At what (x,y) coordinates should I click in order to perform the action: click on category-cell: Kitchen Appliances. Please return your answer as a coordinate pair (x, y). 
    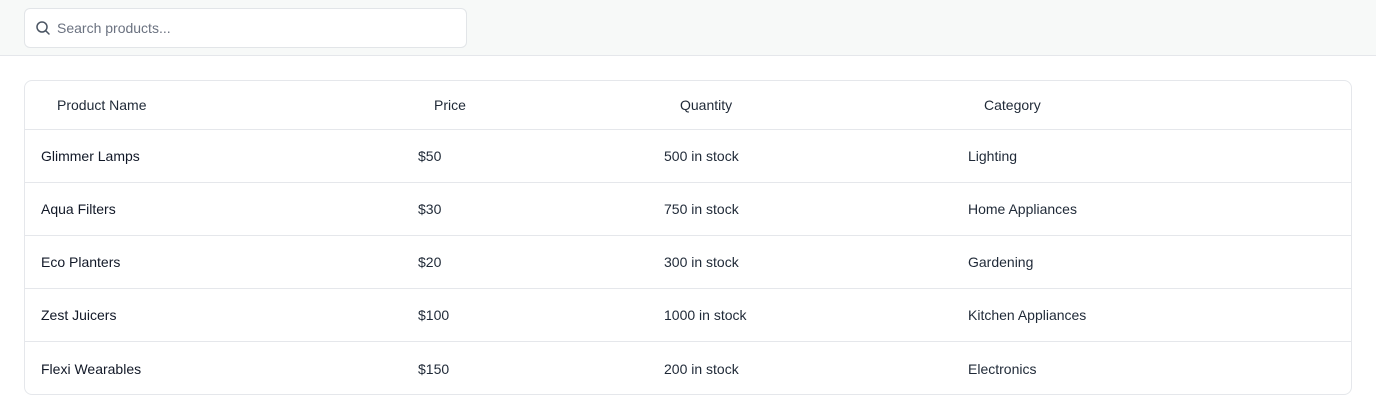
    Looking at the image, I should click on (1027, 315).